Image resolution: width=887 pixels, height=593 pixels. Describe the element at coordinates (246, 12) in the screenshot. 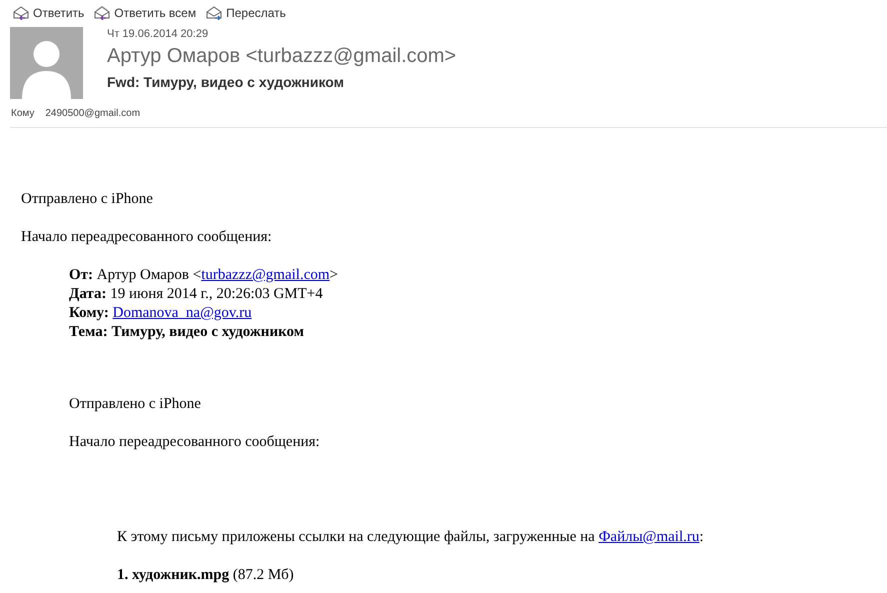

I see `forward-button: Переслать` at that location.